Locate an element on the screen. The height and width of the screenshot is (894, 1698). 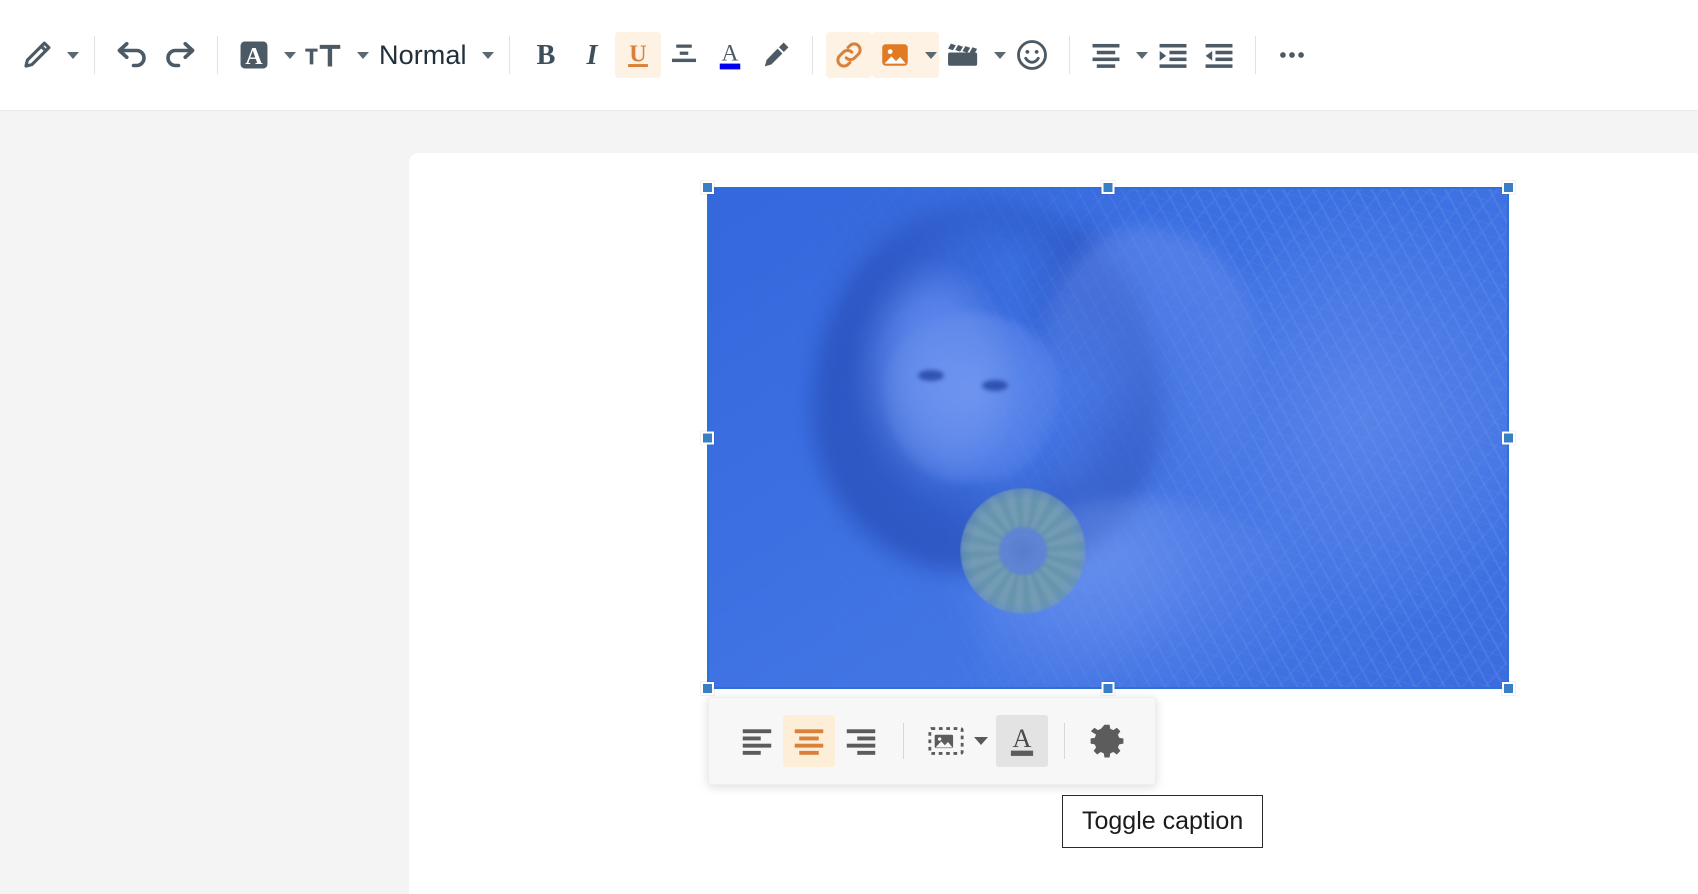
resize-image-group is located at coordinates (958, 741).